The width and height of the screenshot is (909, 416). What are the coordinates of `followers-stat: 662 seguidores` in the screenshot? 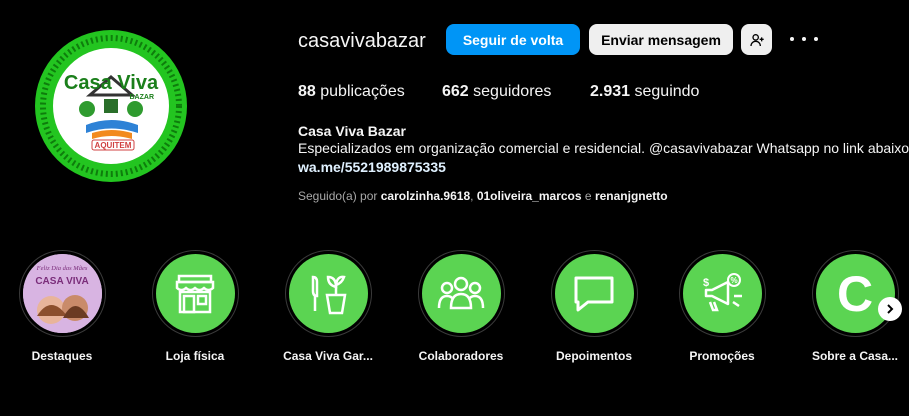 It's located at (496, 92).